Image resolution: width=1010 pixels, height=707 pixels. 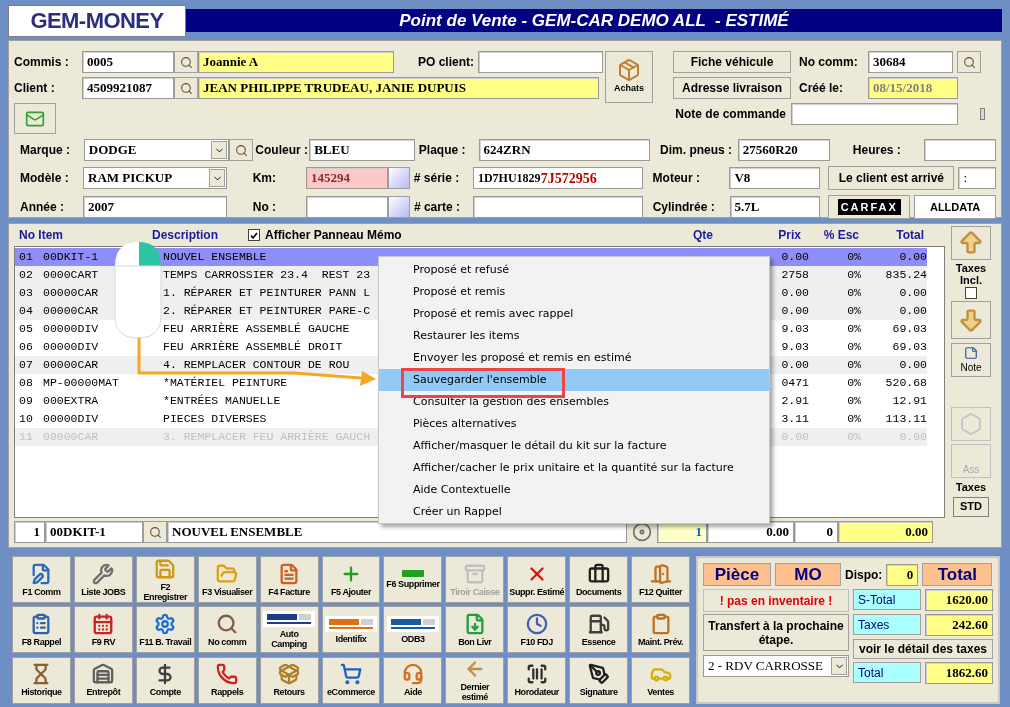 I want to click on table-cell-text: 09, so click(x=26, y=401).